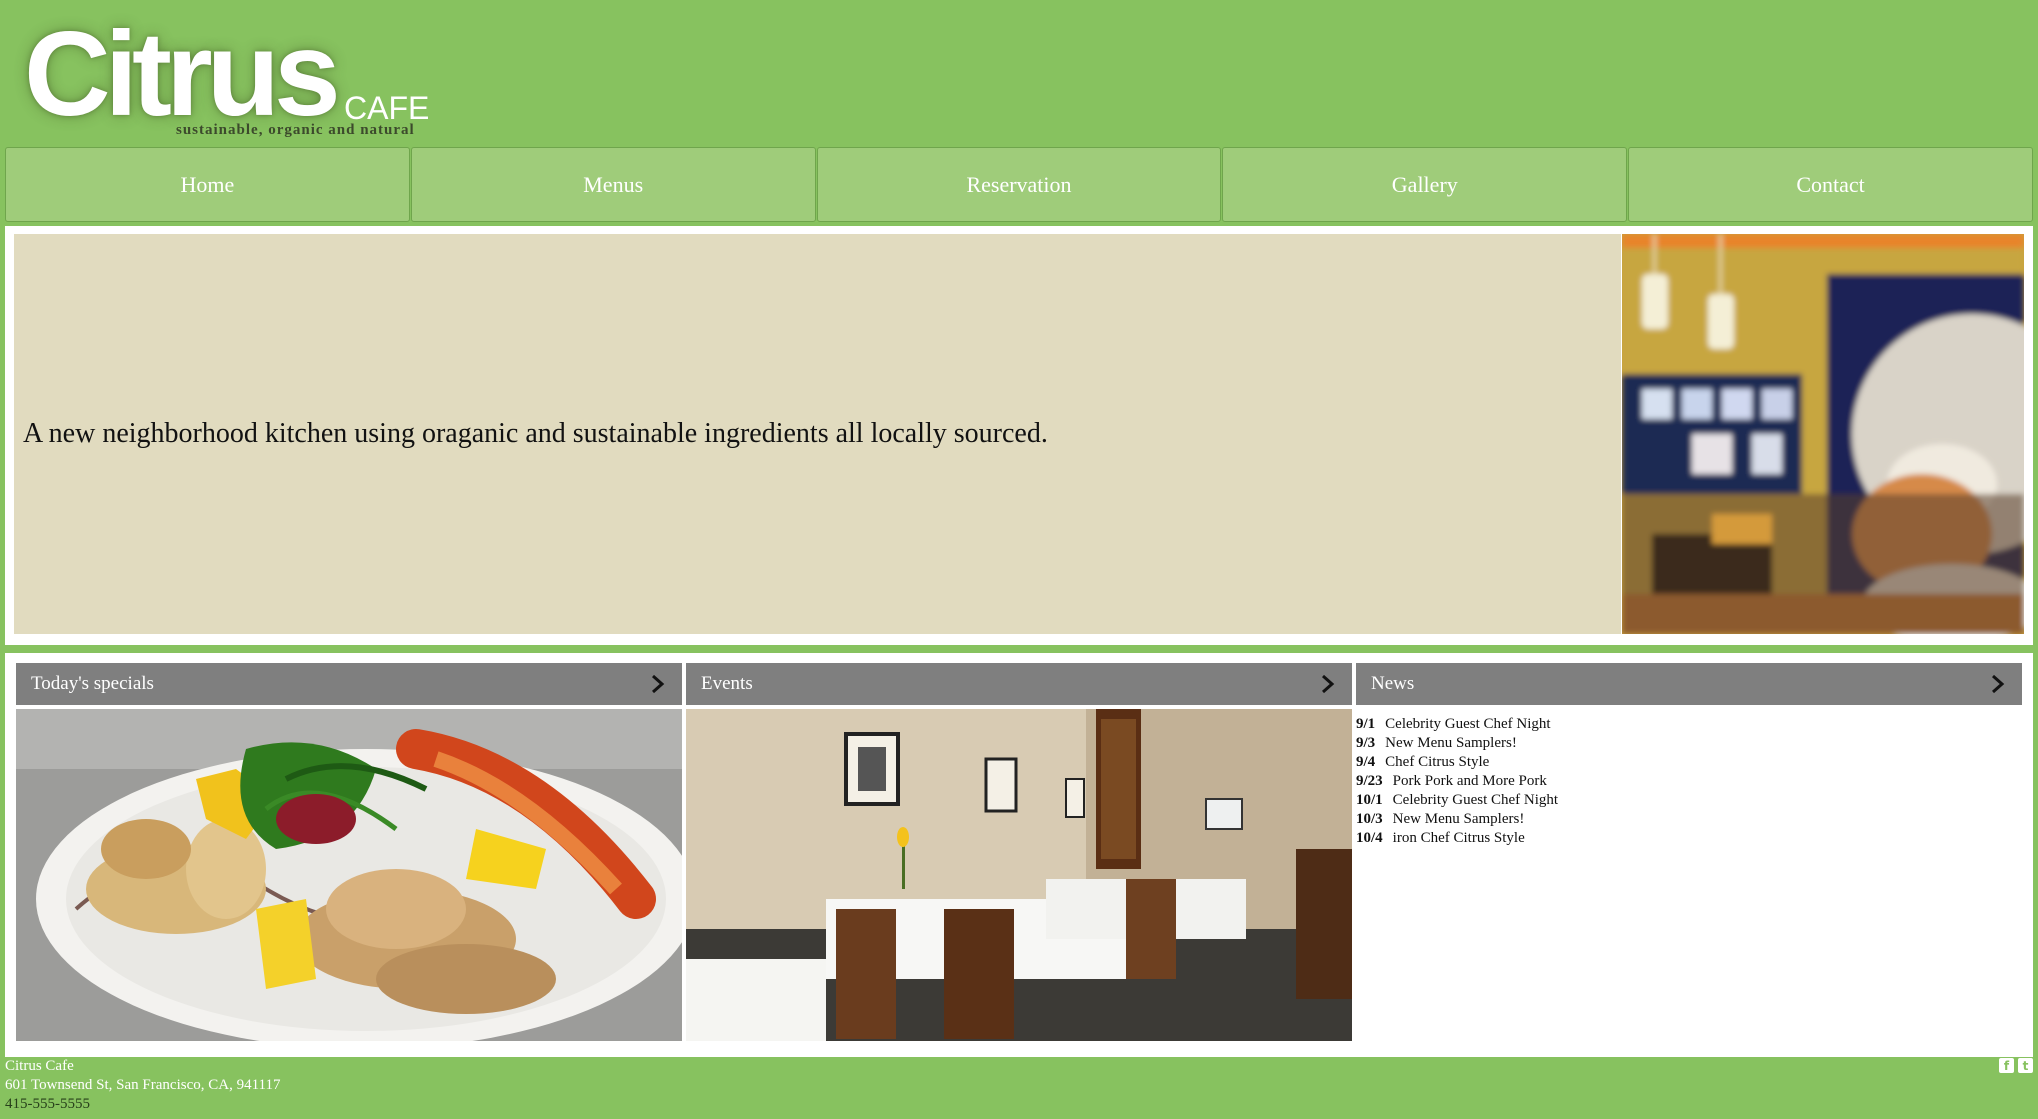 The height and width of the screenshot is (1119, 2038). What do you see at coordinates (39, 1066) in the screenshot?
I see `footer-business-name: Citrus Cafe` at bounding box center [39, 1066].